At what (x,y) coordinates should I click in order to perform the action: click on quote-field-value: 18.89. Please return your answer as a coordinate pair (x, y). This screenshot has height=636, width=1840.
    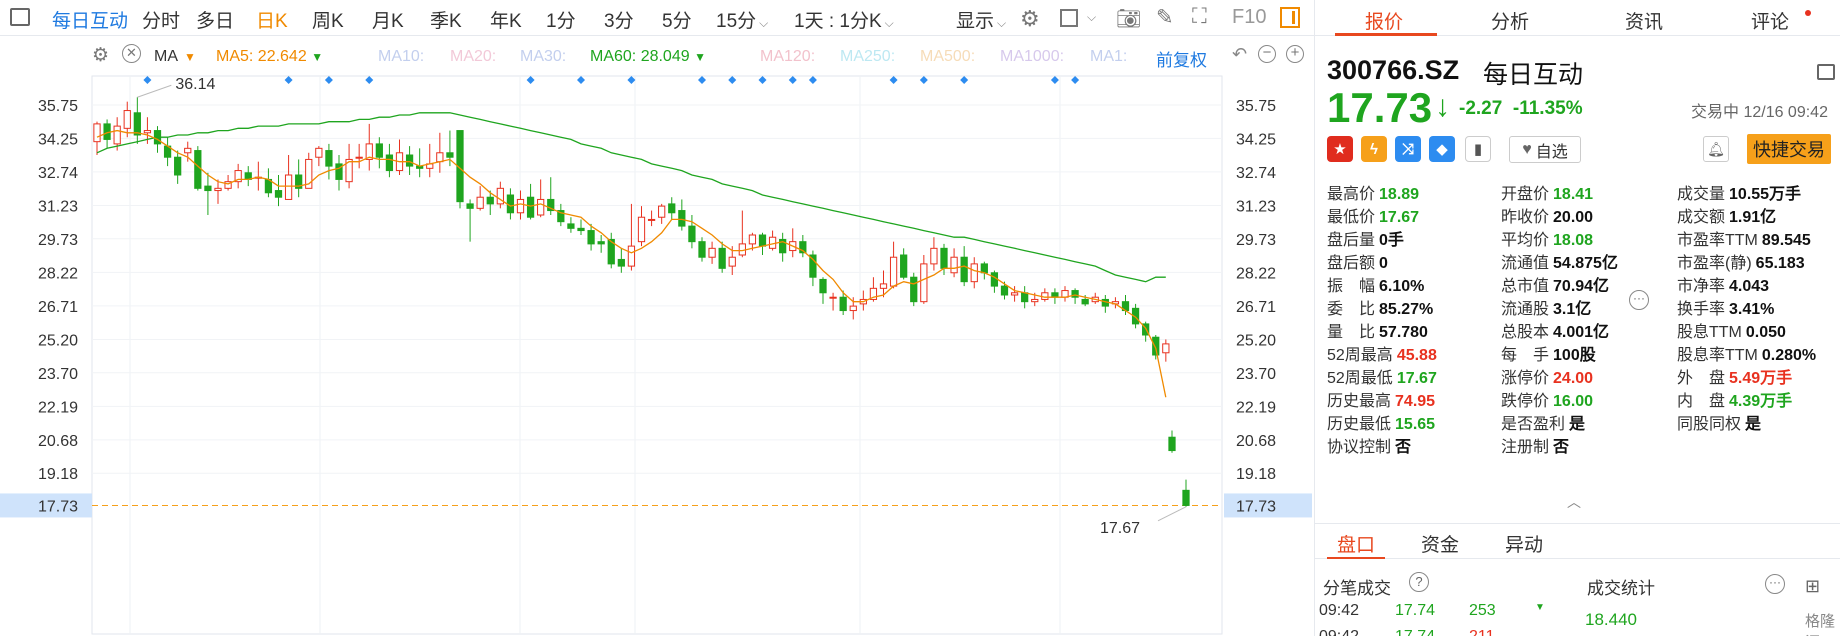
    Looking at the image, I should click on (1399, 194).